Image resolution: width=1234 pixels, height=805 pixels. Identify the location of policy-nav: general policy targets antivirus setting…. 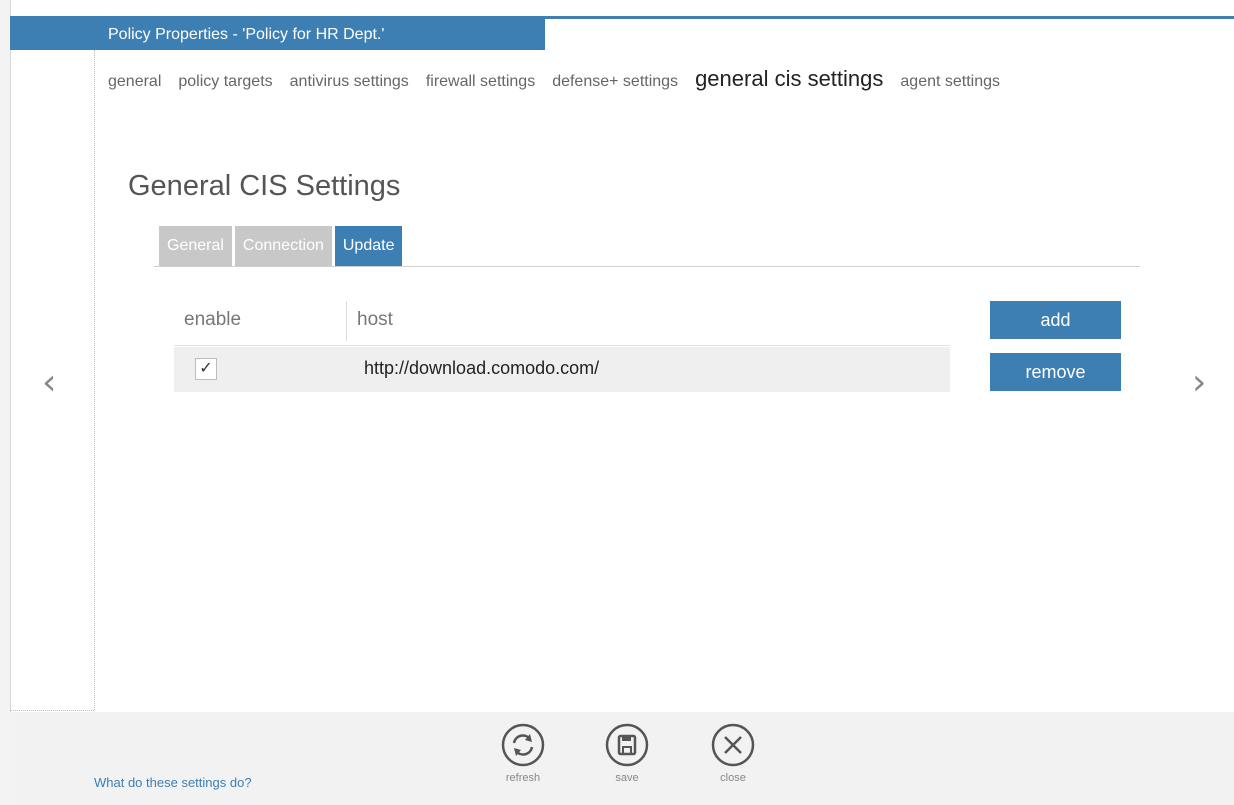
(562, 79).